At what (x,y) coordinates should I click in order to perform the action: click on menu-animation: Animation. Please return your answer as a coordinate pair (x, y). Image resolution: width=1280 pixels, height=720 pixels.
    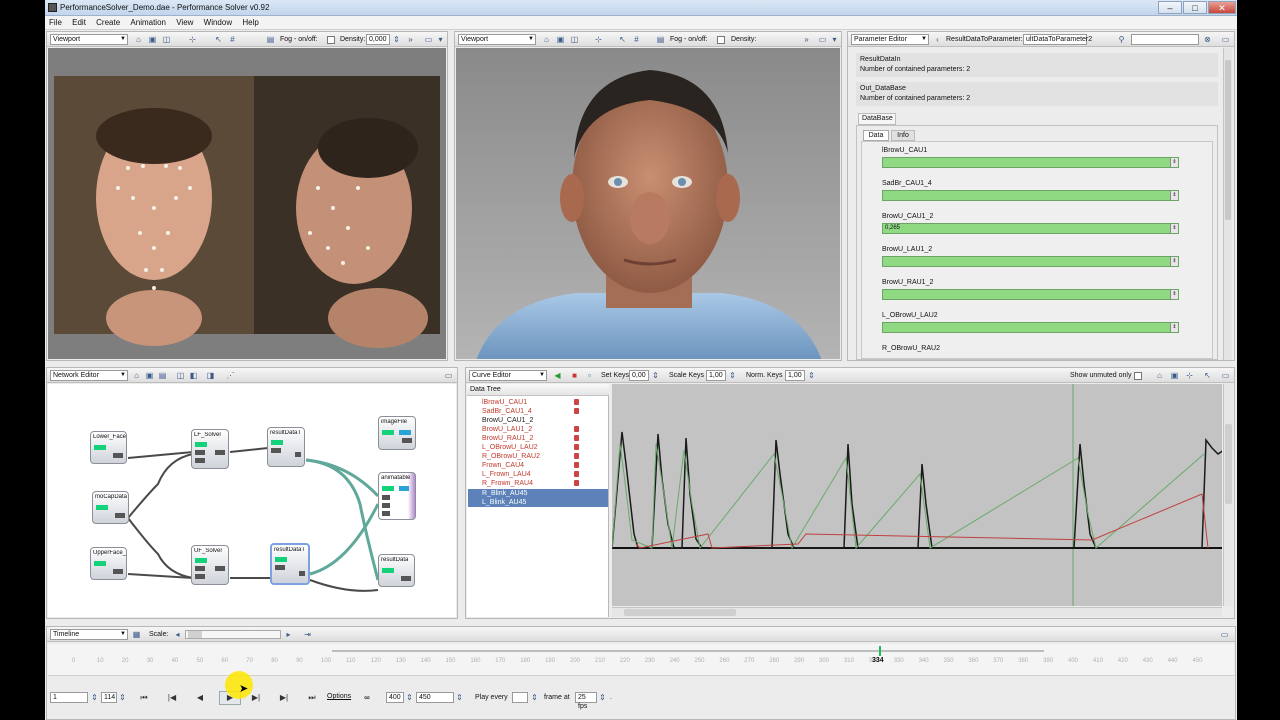
    Looking at the image, I should click on (148, 22).